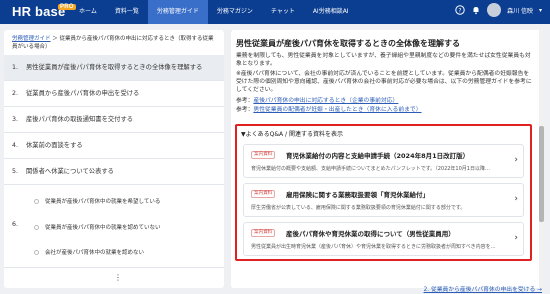 This screenshot has width=550, height=294. Describe the element at coordinates (541, 174) in the screenshot. I see `scrollbar-thumb` at that location.